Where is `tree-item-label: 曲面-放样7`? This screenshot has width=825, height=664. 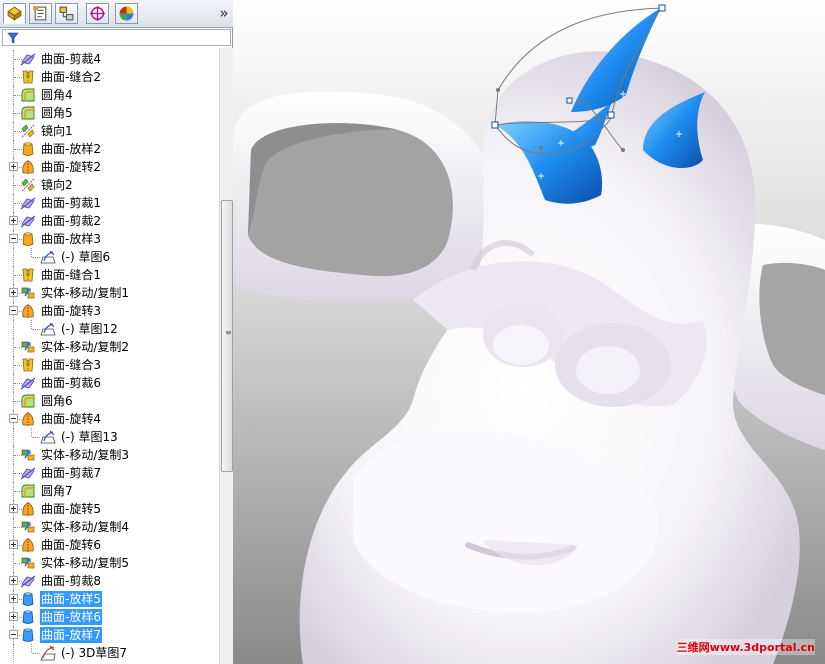
tree-item-label: 曲面-放样7 is located at coordinates (71, 635).